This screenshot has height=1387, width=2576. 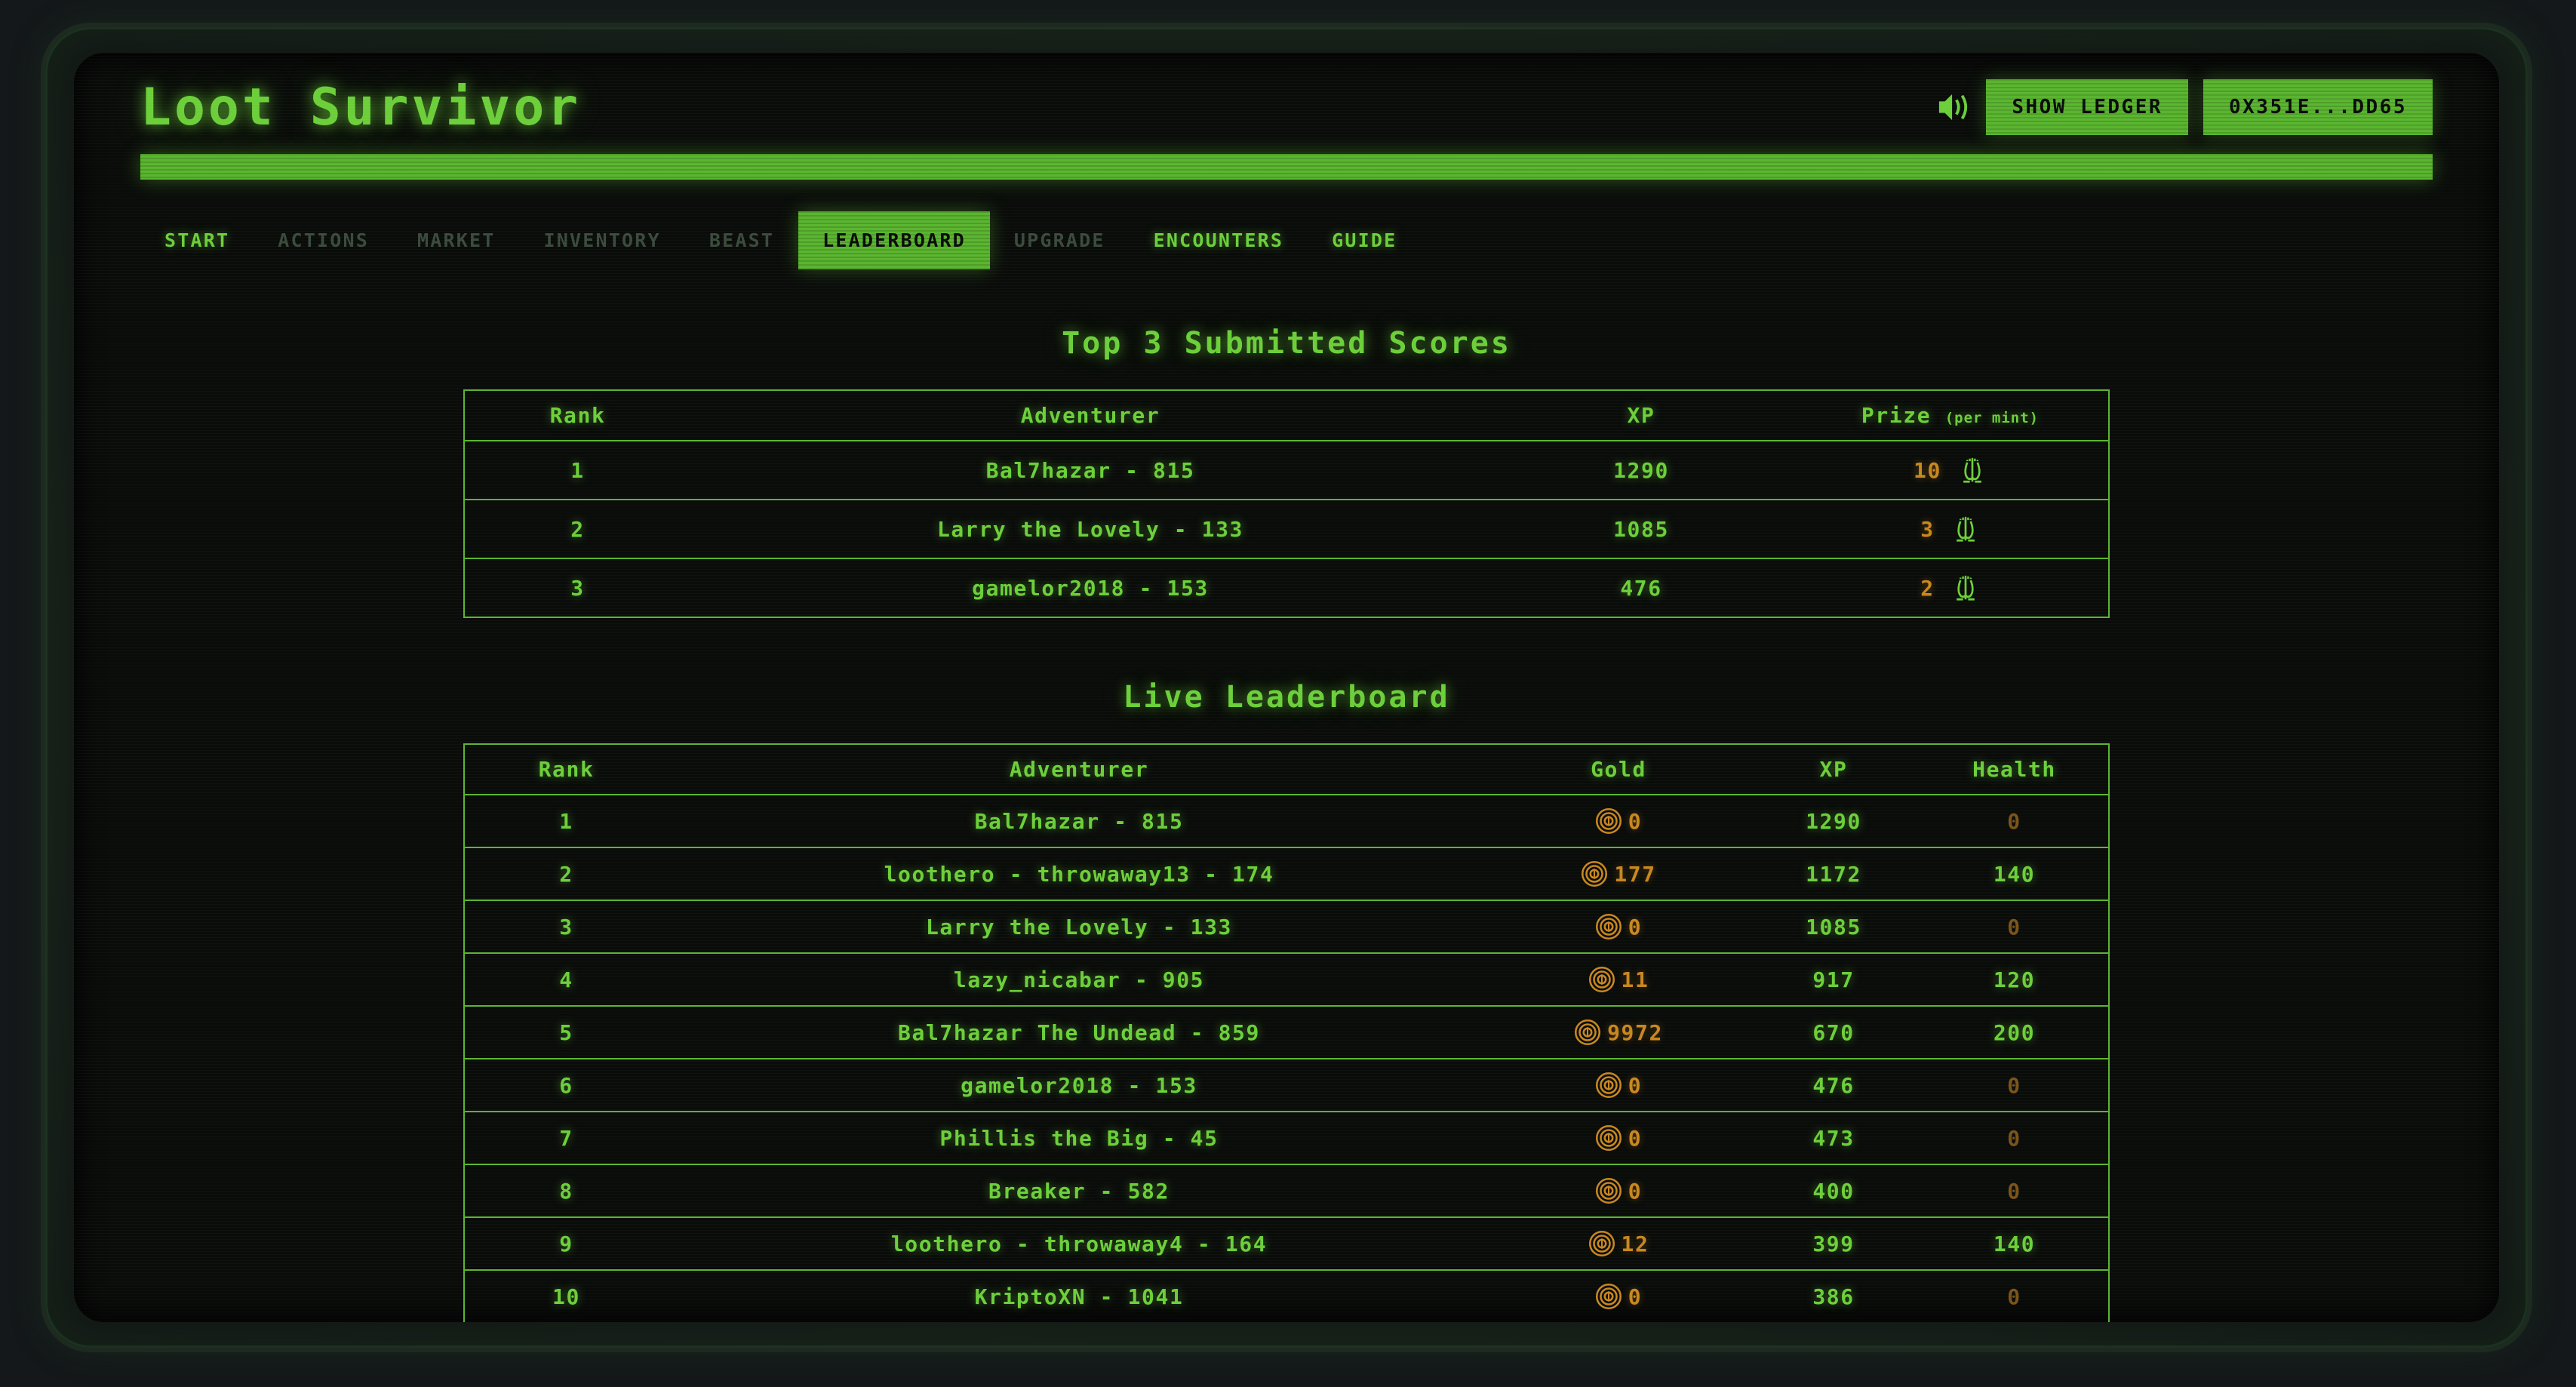 I want to click on table-row: 8 Breaker - 582 0 400 0, so click(x=1286, y=1190).